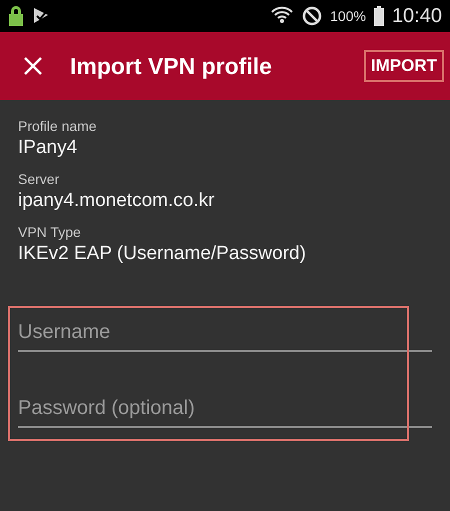 Image resolution: width=450 pixels, height=511 pixels. What do you see at coordinates (41, 16) in the screenshot?
I see `checkmark-flag-icon` at bounding box center [41, 16].